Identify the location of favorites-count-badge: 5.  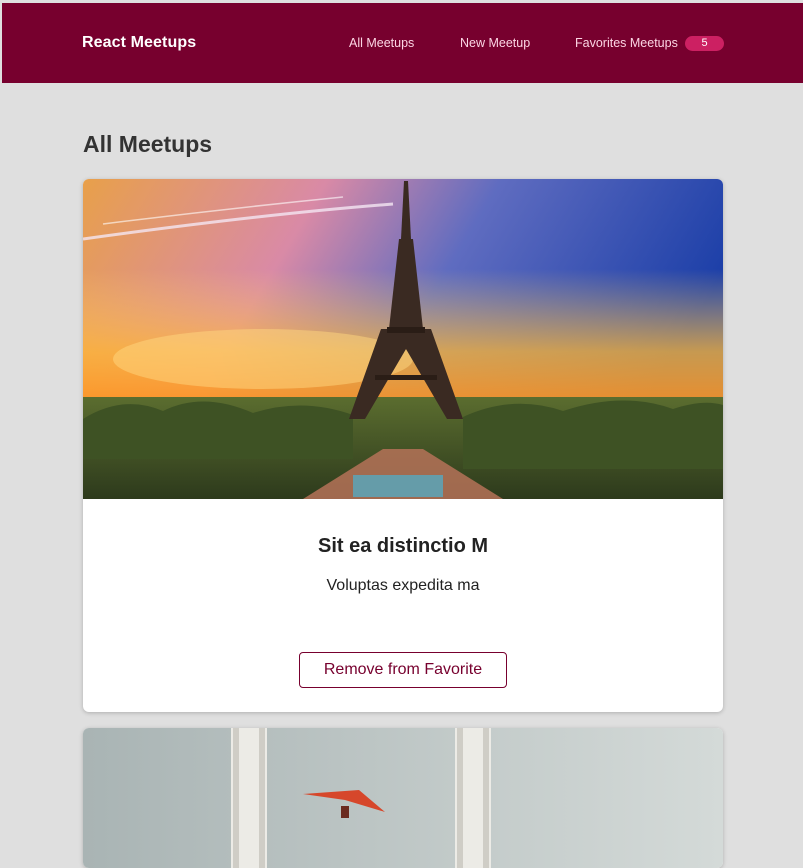
(704, 43).